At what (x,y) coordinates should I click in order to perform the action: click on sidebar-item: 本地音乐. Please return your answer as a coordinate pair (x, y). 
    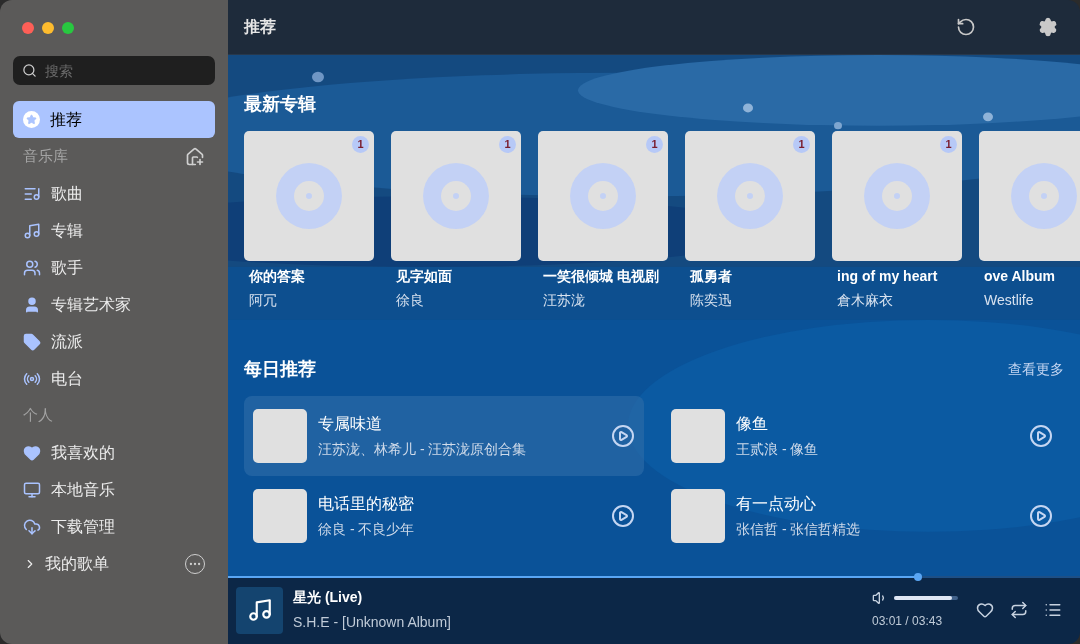
    Looking at the image, I should click on (114, 489).